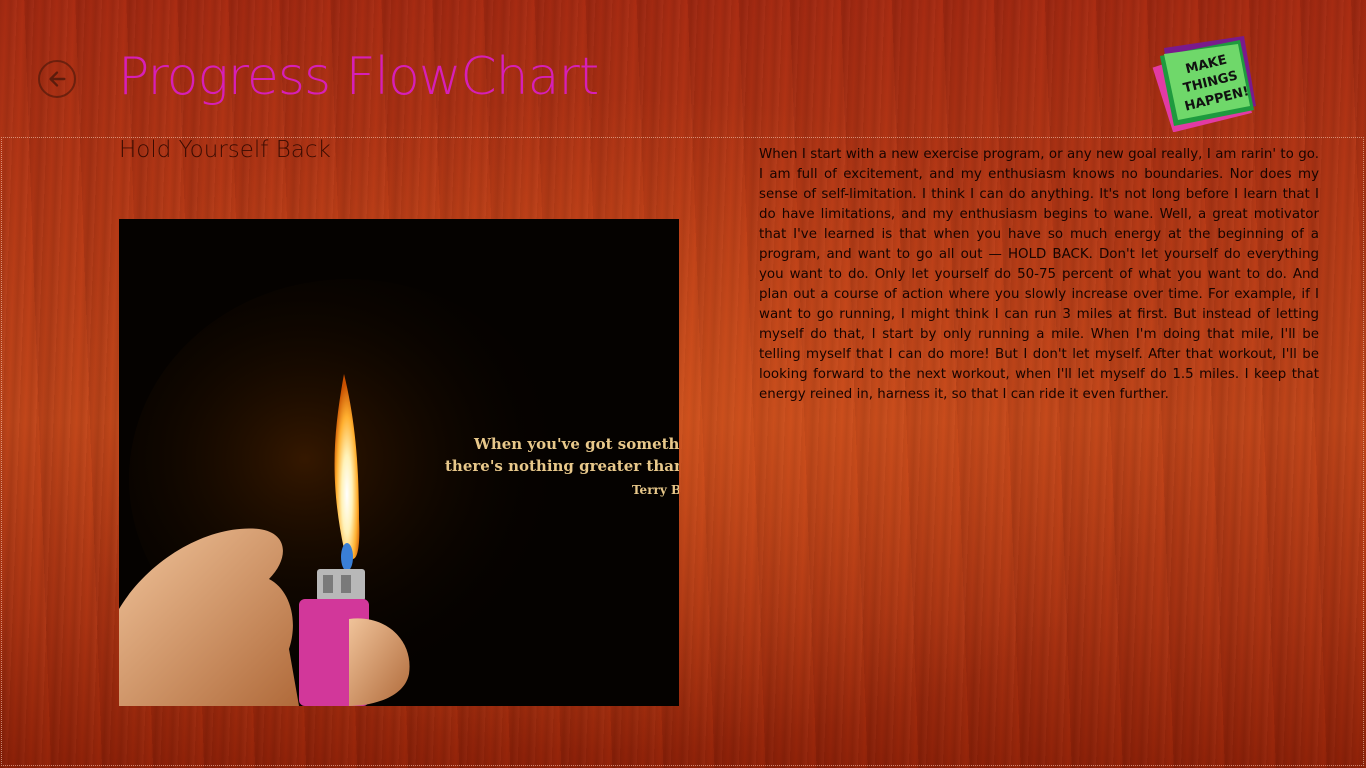 The image size is (1366, 768). I want to click on article-heading: Hold Yourself Back, so click(225, 150).